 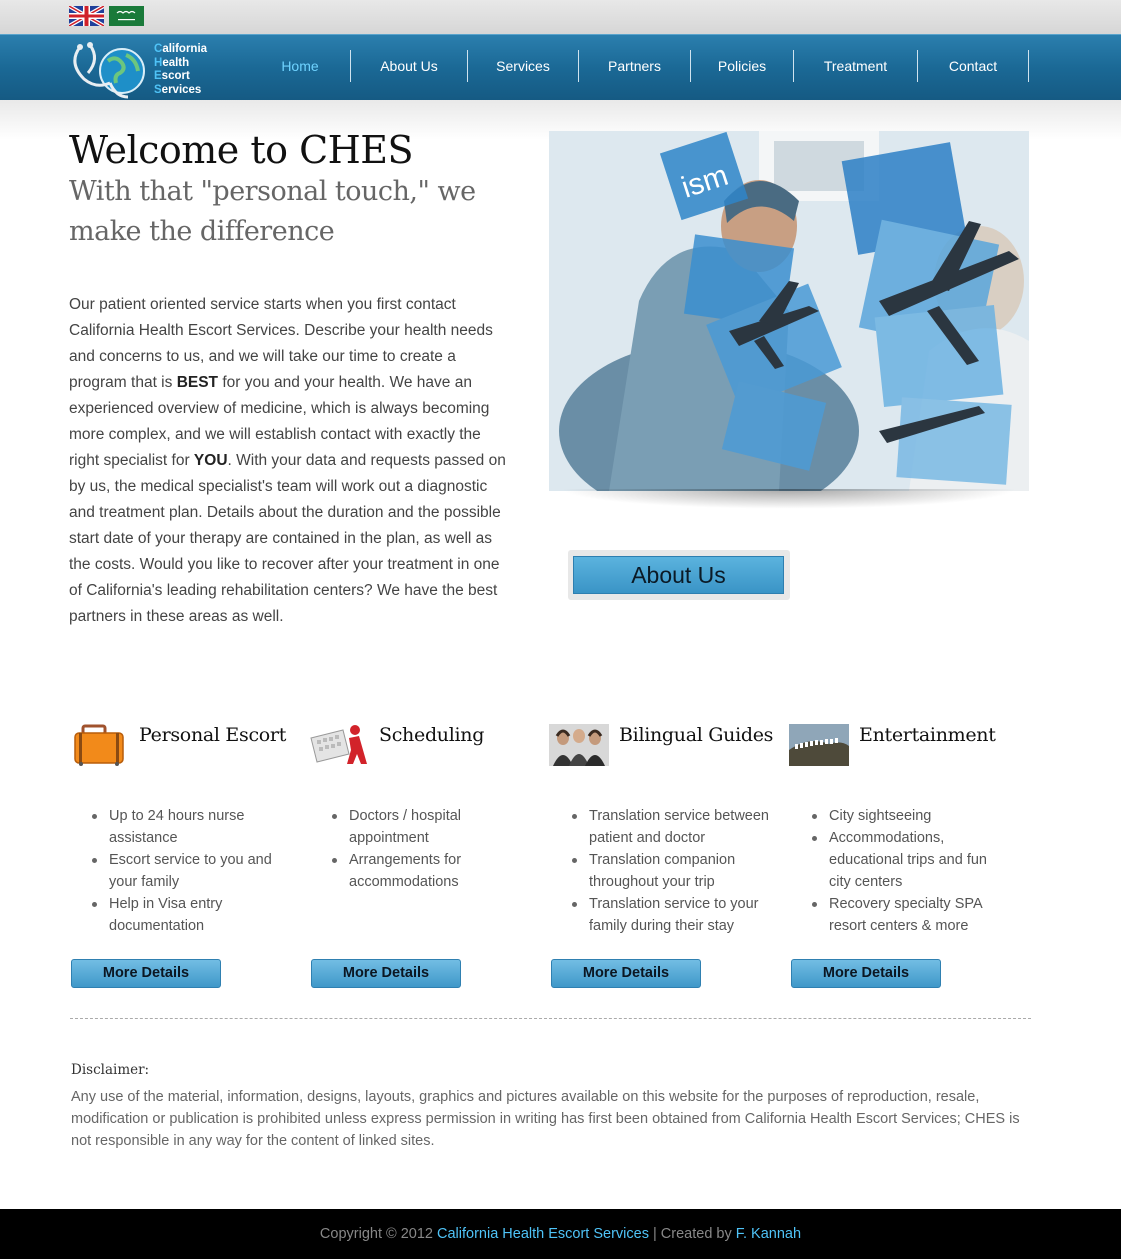 What do you see at coordinates (378, 1234) in the screenshot?
I see `footer-copyright: Copyright © 2012` at bounding box center [378, 1234].